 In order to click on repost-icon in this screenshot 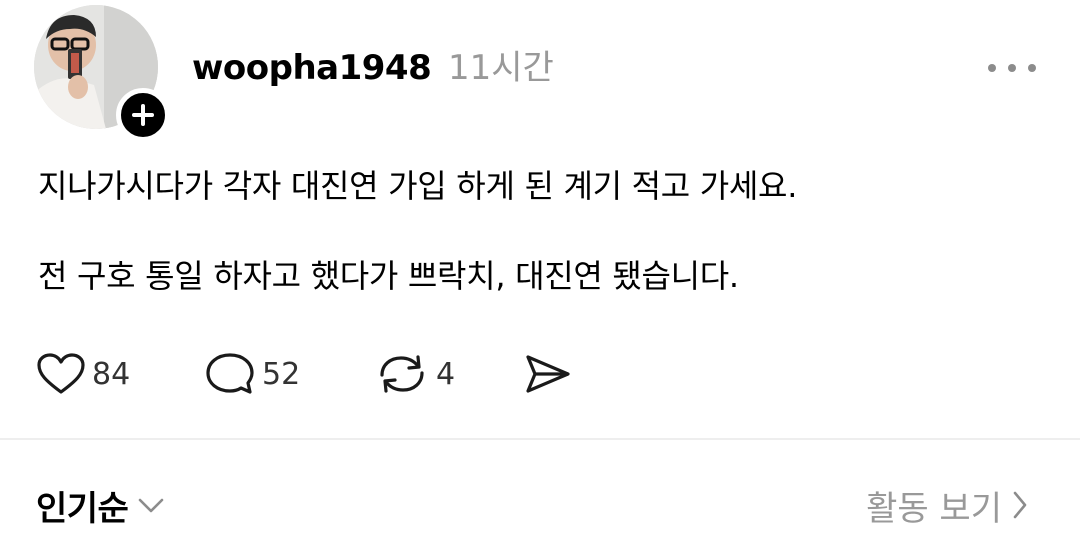, I will do `click(402, 374)`.